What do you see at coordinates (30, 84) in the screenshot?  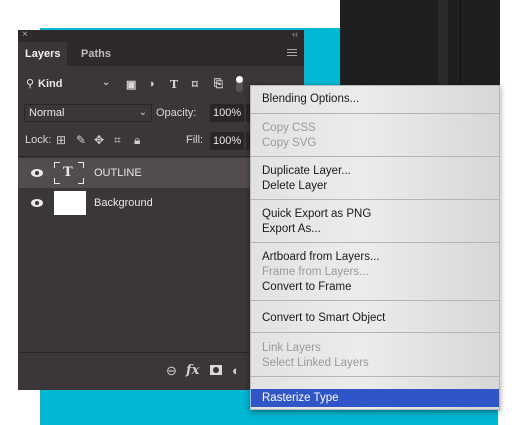 I see `search-icon: ⚲` at bounding box center [30, 84].